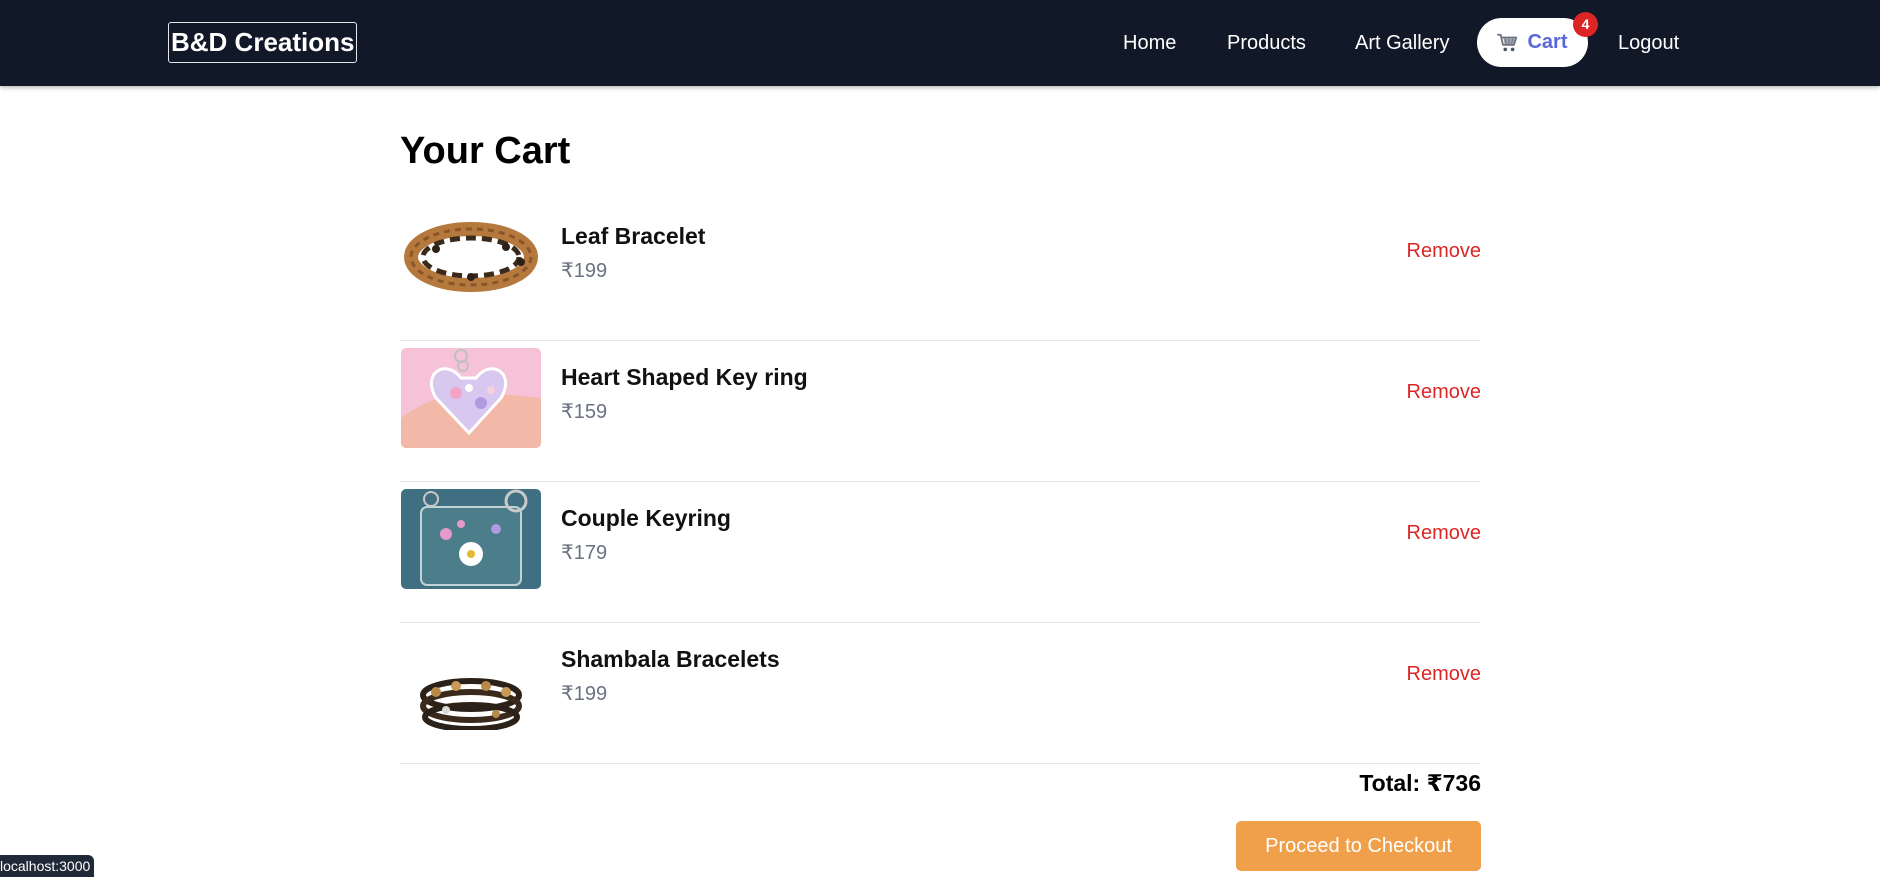  What do you see at coordinates (471, 257) in the screenshot?
I see `leaf-bracelet-image` at bounding box center [471, 257].